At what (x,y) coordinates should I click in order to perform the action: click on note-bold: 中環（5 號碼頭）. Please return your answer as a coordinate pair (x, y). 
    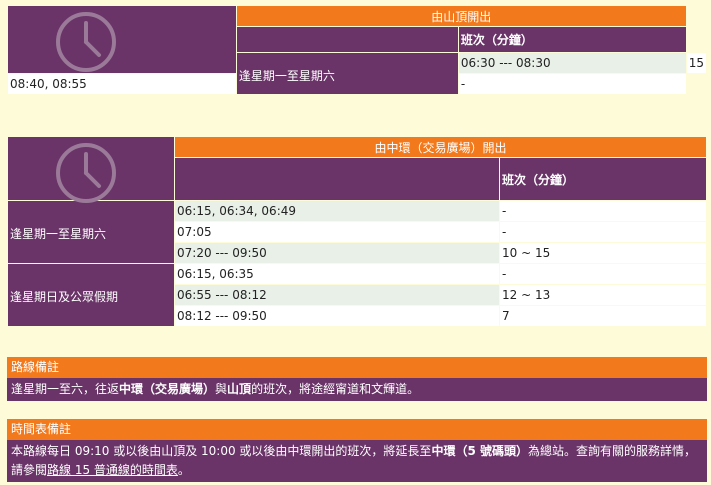
    Looking at the image, I should click on (479, 451).